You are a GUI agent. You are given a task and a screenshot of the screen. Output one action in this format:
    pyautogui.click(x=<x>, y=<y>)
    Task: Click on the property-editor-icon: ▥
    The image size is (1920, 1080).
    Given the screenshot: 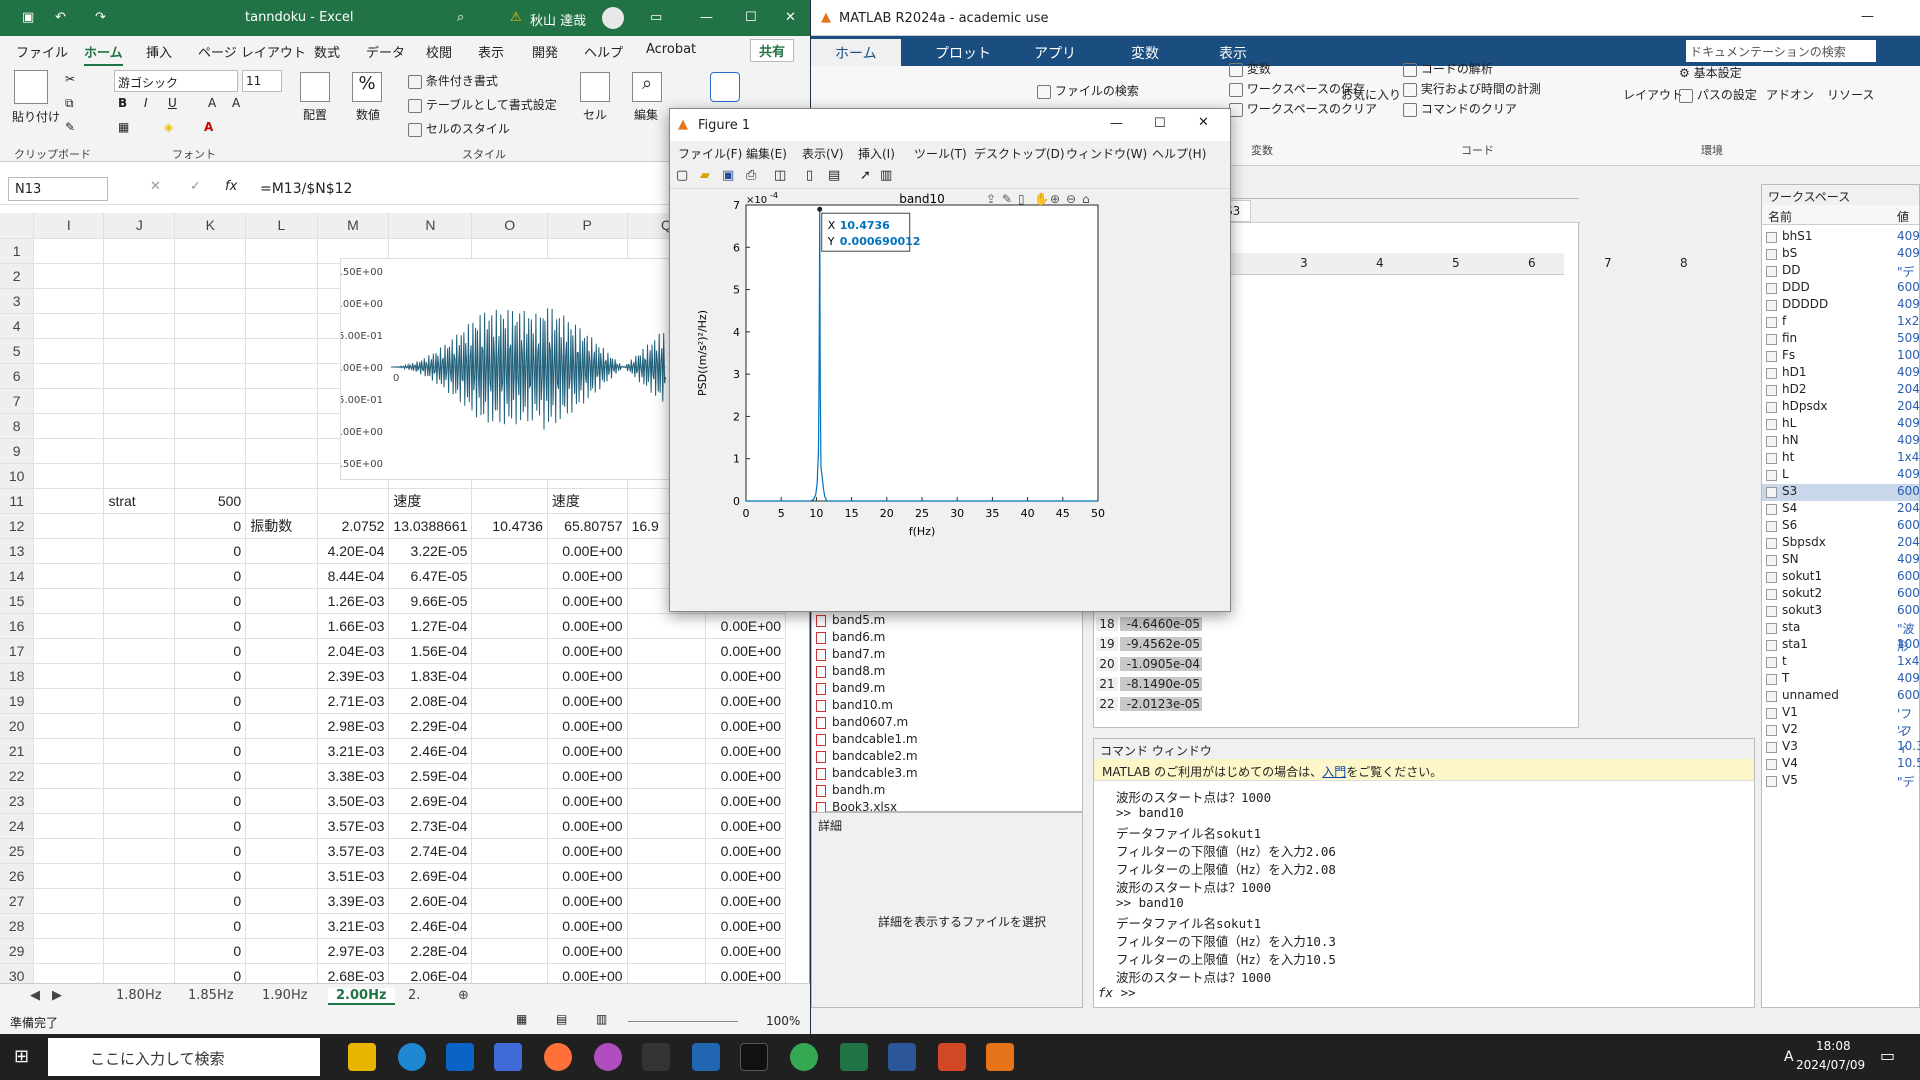 What is the action you would take?
    pyautogui.click(x=886, y=175)
    